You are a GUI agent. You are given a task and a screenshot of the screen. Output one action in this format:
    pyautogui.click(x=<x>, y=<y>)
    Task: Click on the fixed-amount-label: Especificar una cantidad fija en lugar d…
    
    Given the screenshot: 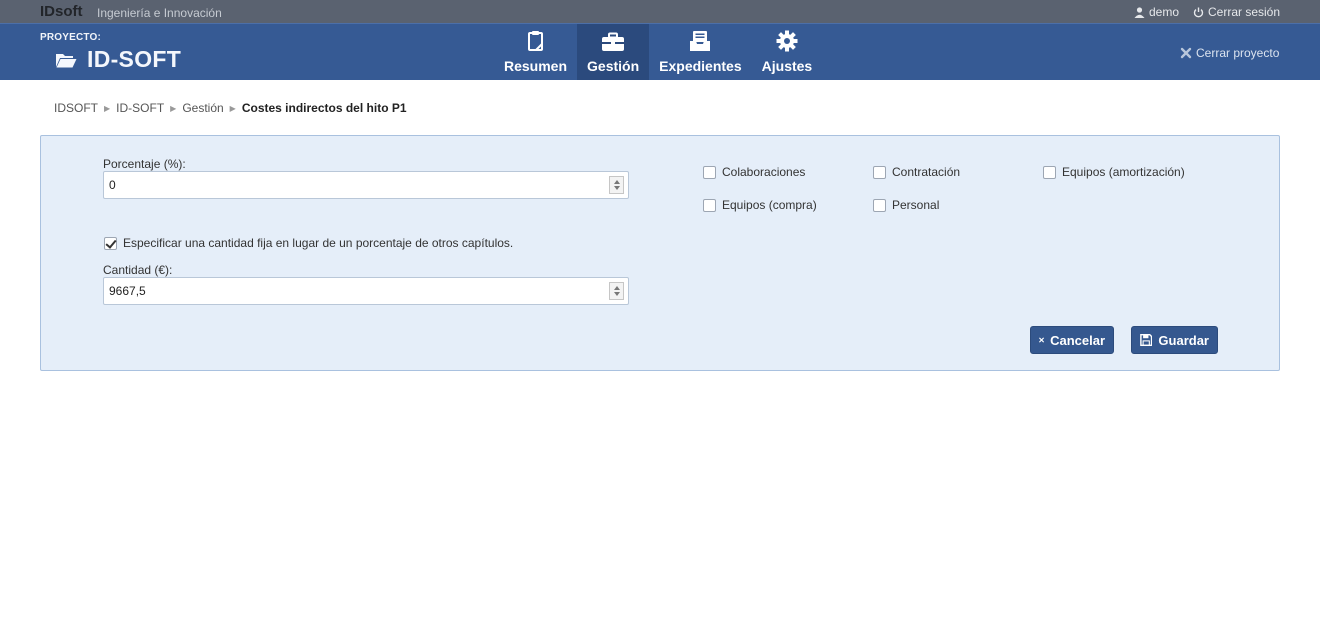 What is the action you would take?
    pyautogui.click(x=318, y=243)
    